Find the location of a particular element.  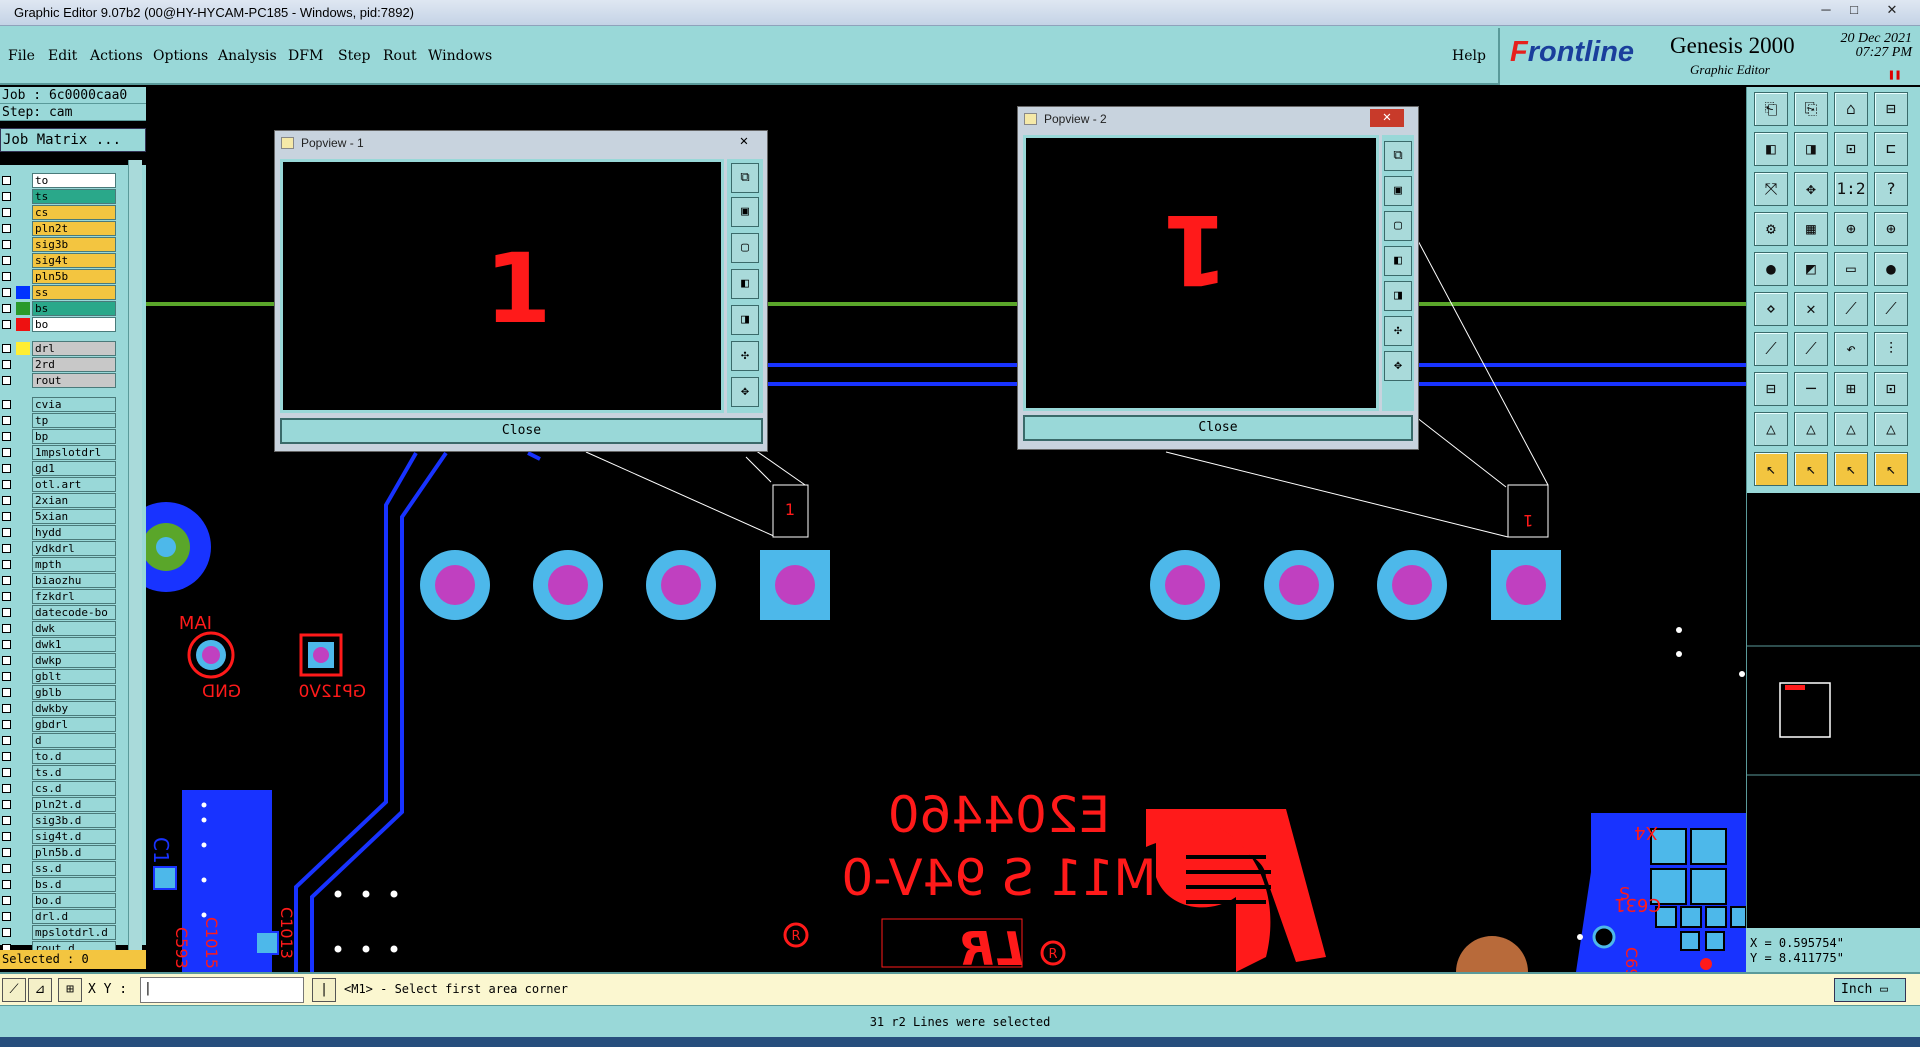

layer-row-drl.d: drl.d is located at coordinates (60, 916).